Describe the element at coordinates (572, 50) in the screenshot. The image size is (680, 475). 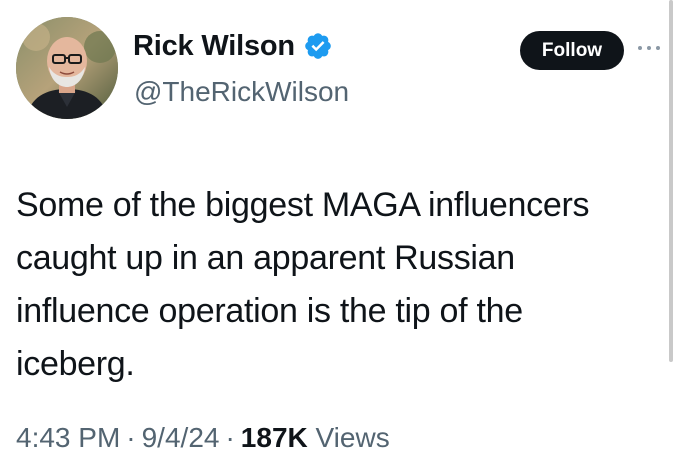
I see `follow-button: Follow` at that location.